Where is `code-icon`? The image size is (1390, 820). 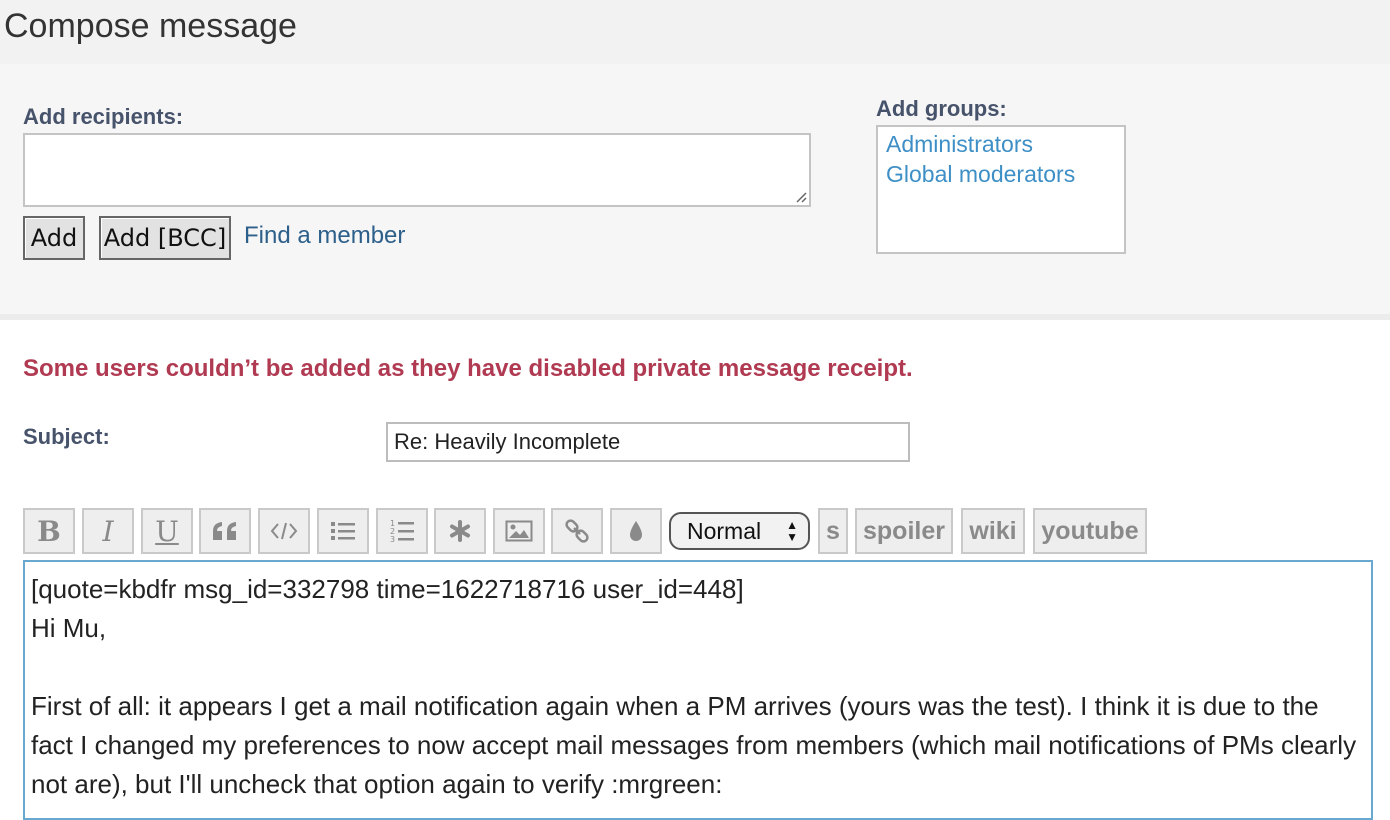 code-icon is located at coordinates (284, 531).